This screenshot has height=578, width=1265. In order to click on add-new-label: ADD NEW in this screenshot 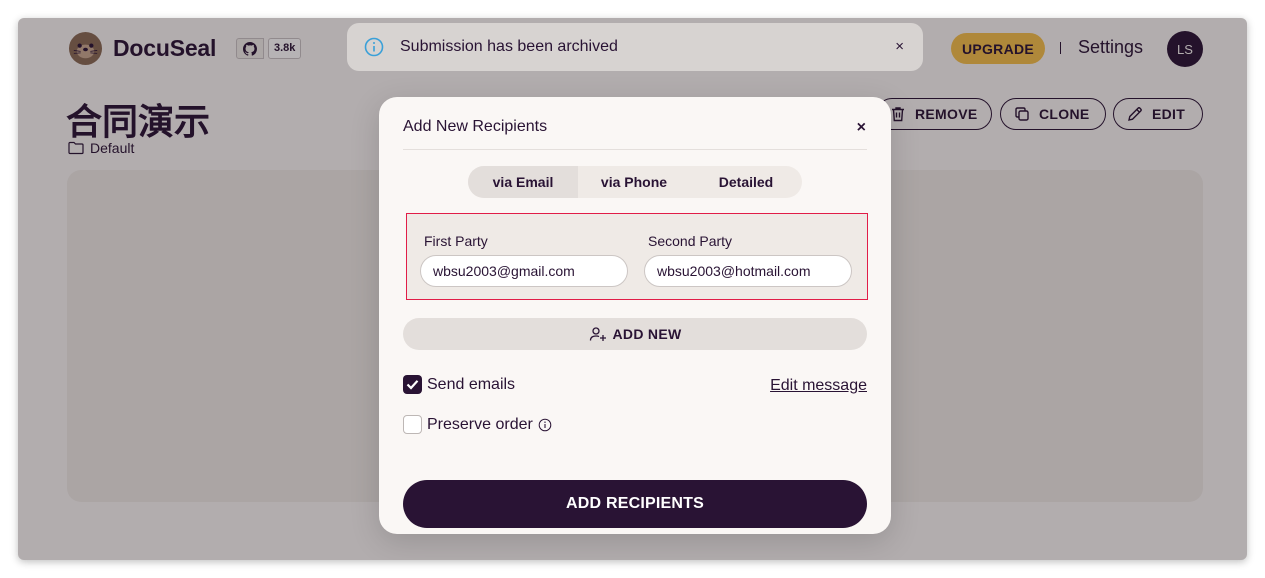, I will do `click(647, 334)`.